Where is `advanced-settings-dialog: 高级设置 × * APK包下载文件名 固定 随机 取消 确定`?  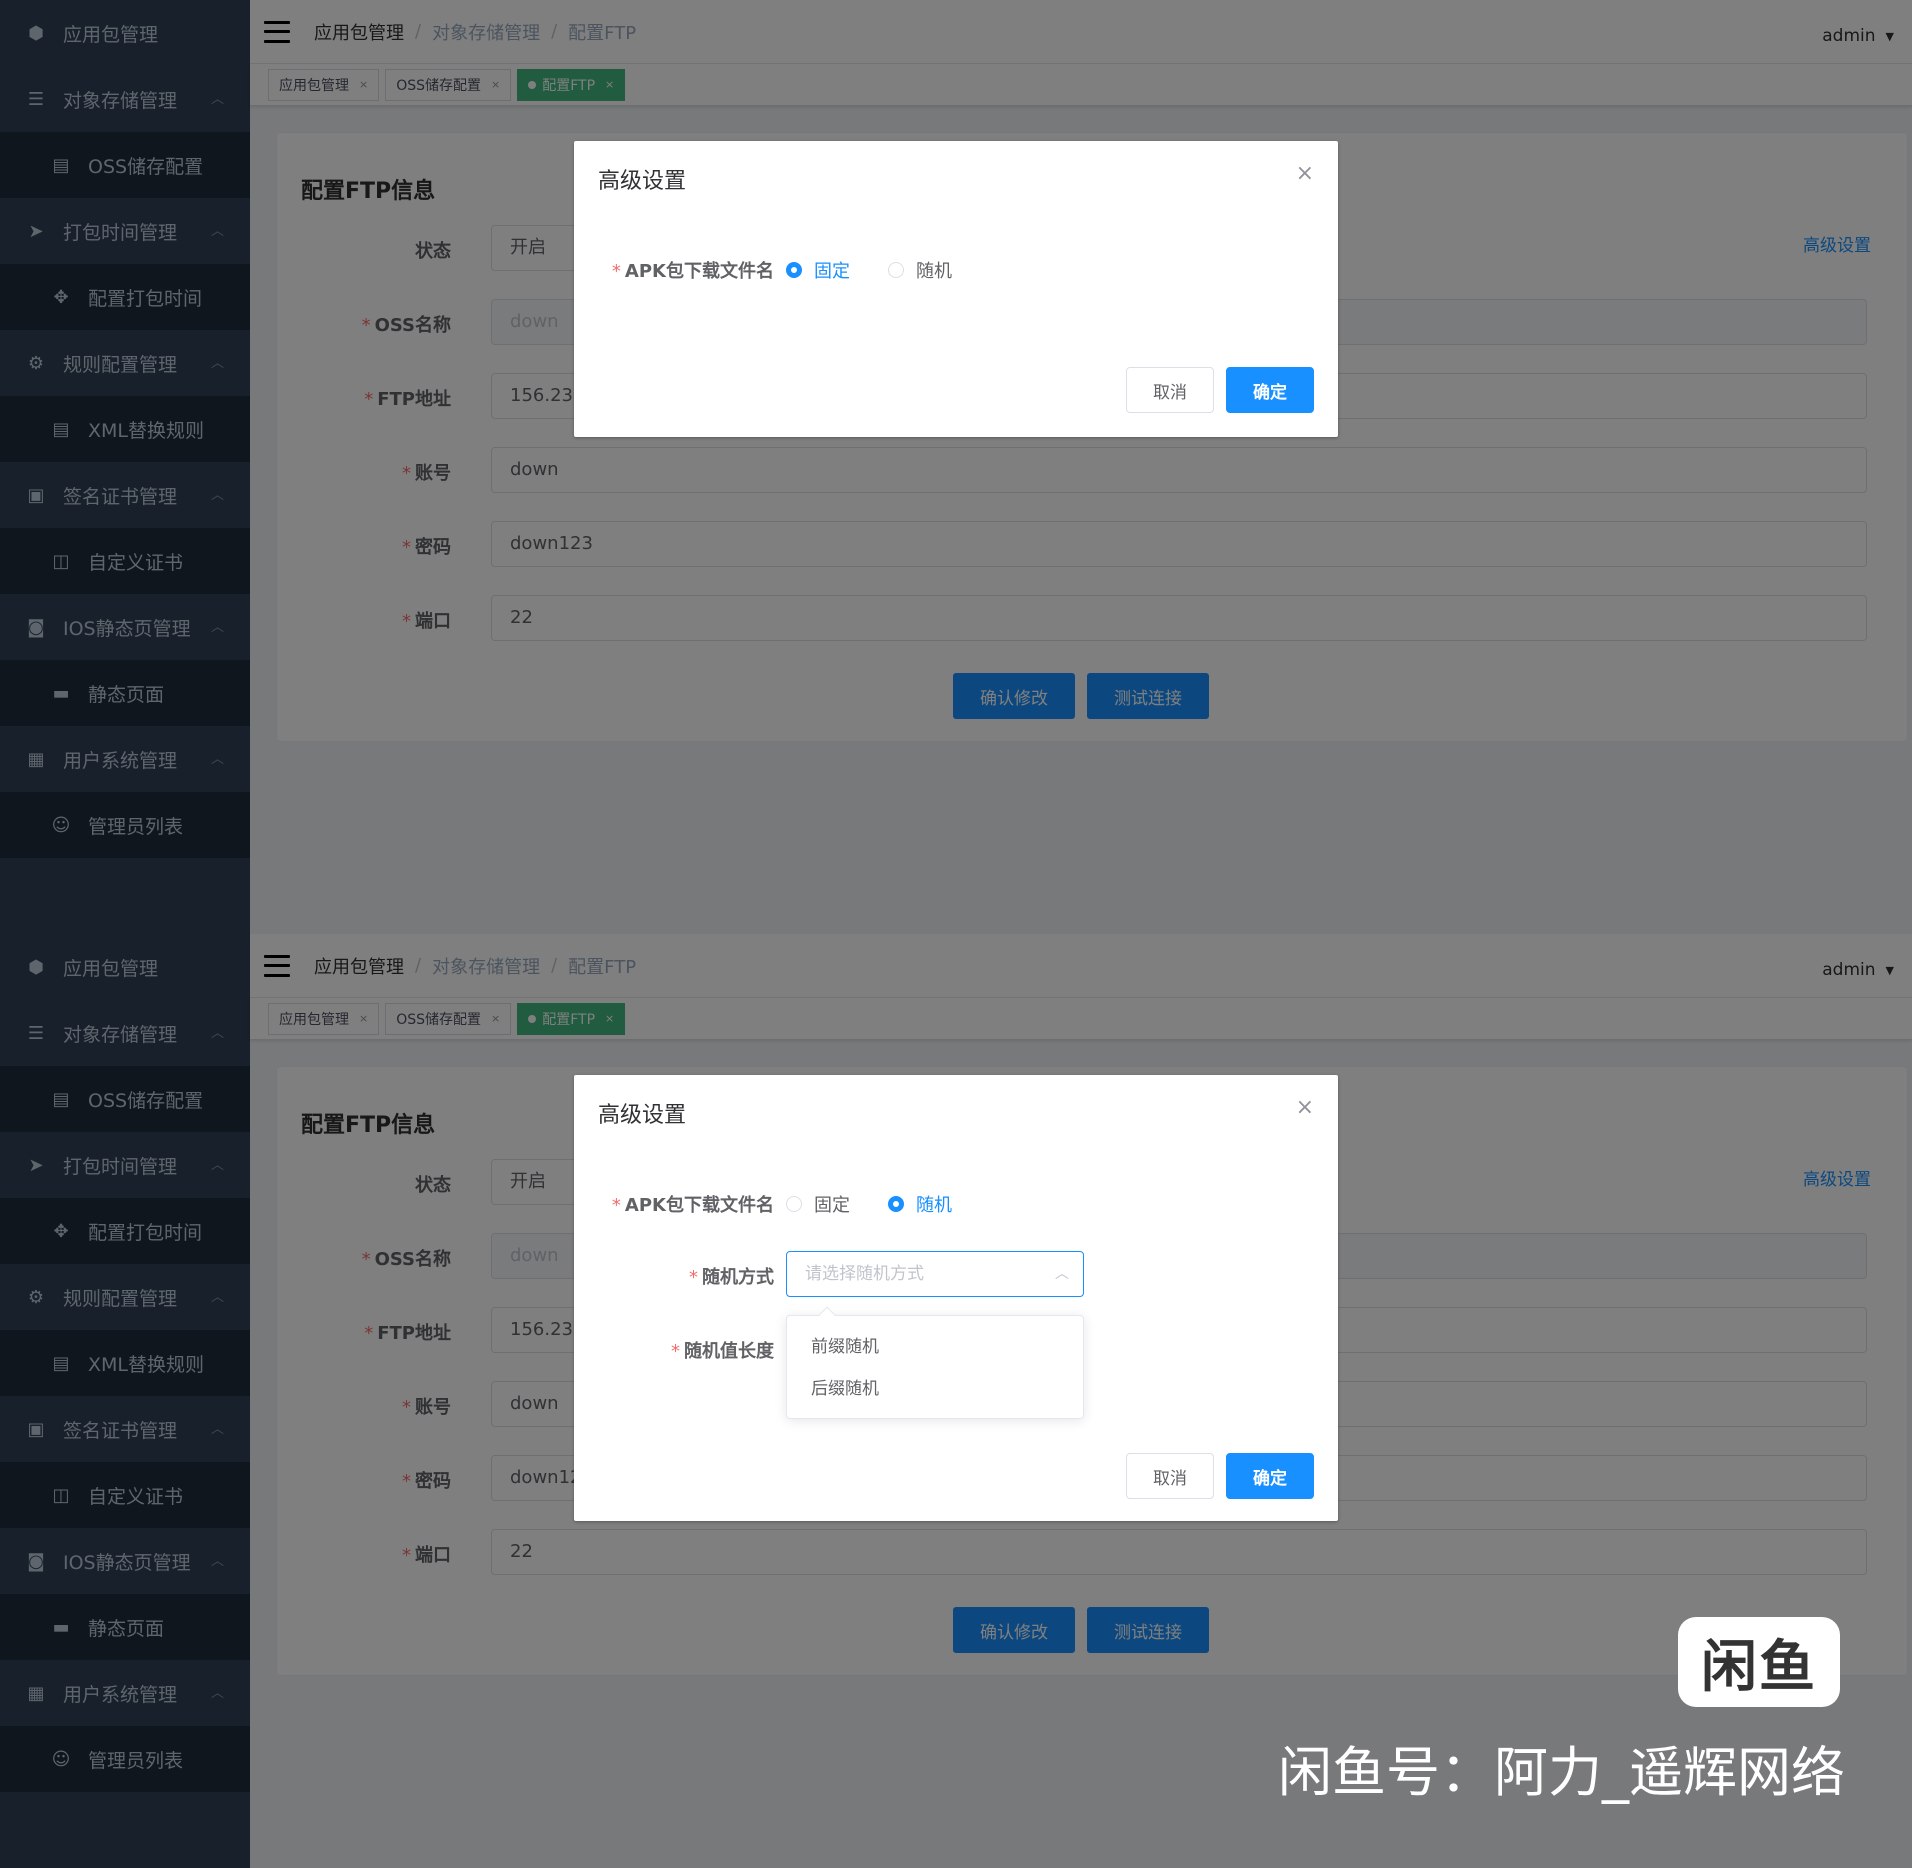 advanced-settings-dialog: 高级设置 × * APK包下载文件名 固定 随机 取消 确定 is located at coordinates (956, 289).